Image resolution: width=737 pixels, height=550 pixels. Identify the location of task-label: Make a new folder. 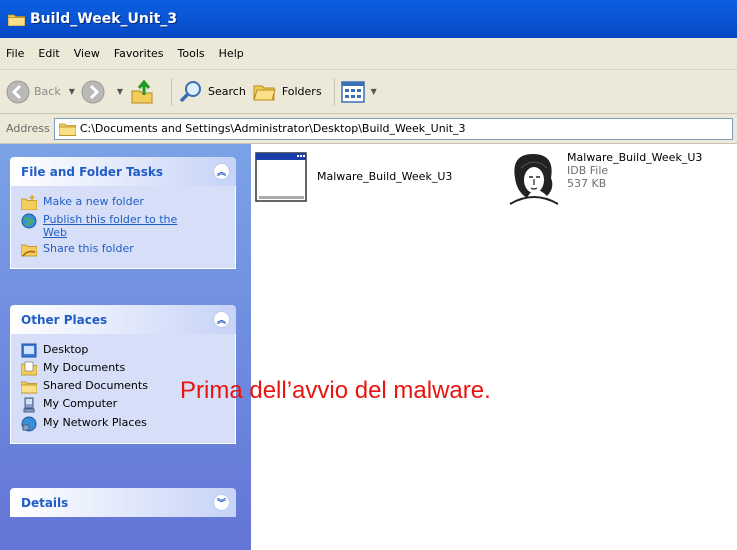
(93, 201).